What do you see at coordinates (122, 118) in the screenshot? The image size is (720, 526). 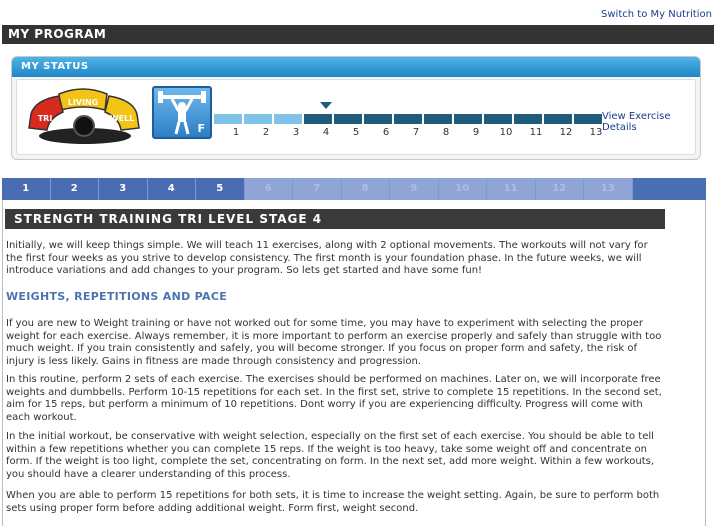 I see `logo-word-well: WELL` at bounding box center [122, 118].